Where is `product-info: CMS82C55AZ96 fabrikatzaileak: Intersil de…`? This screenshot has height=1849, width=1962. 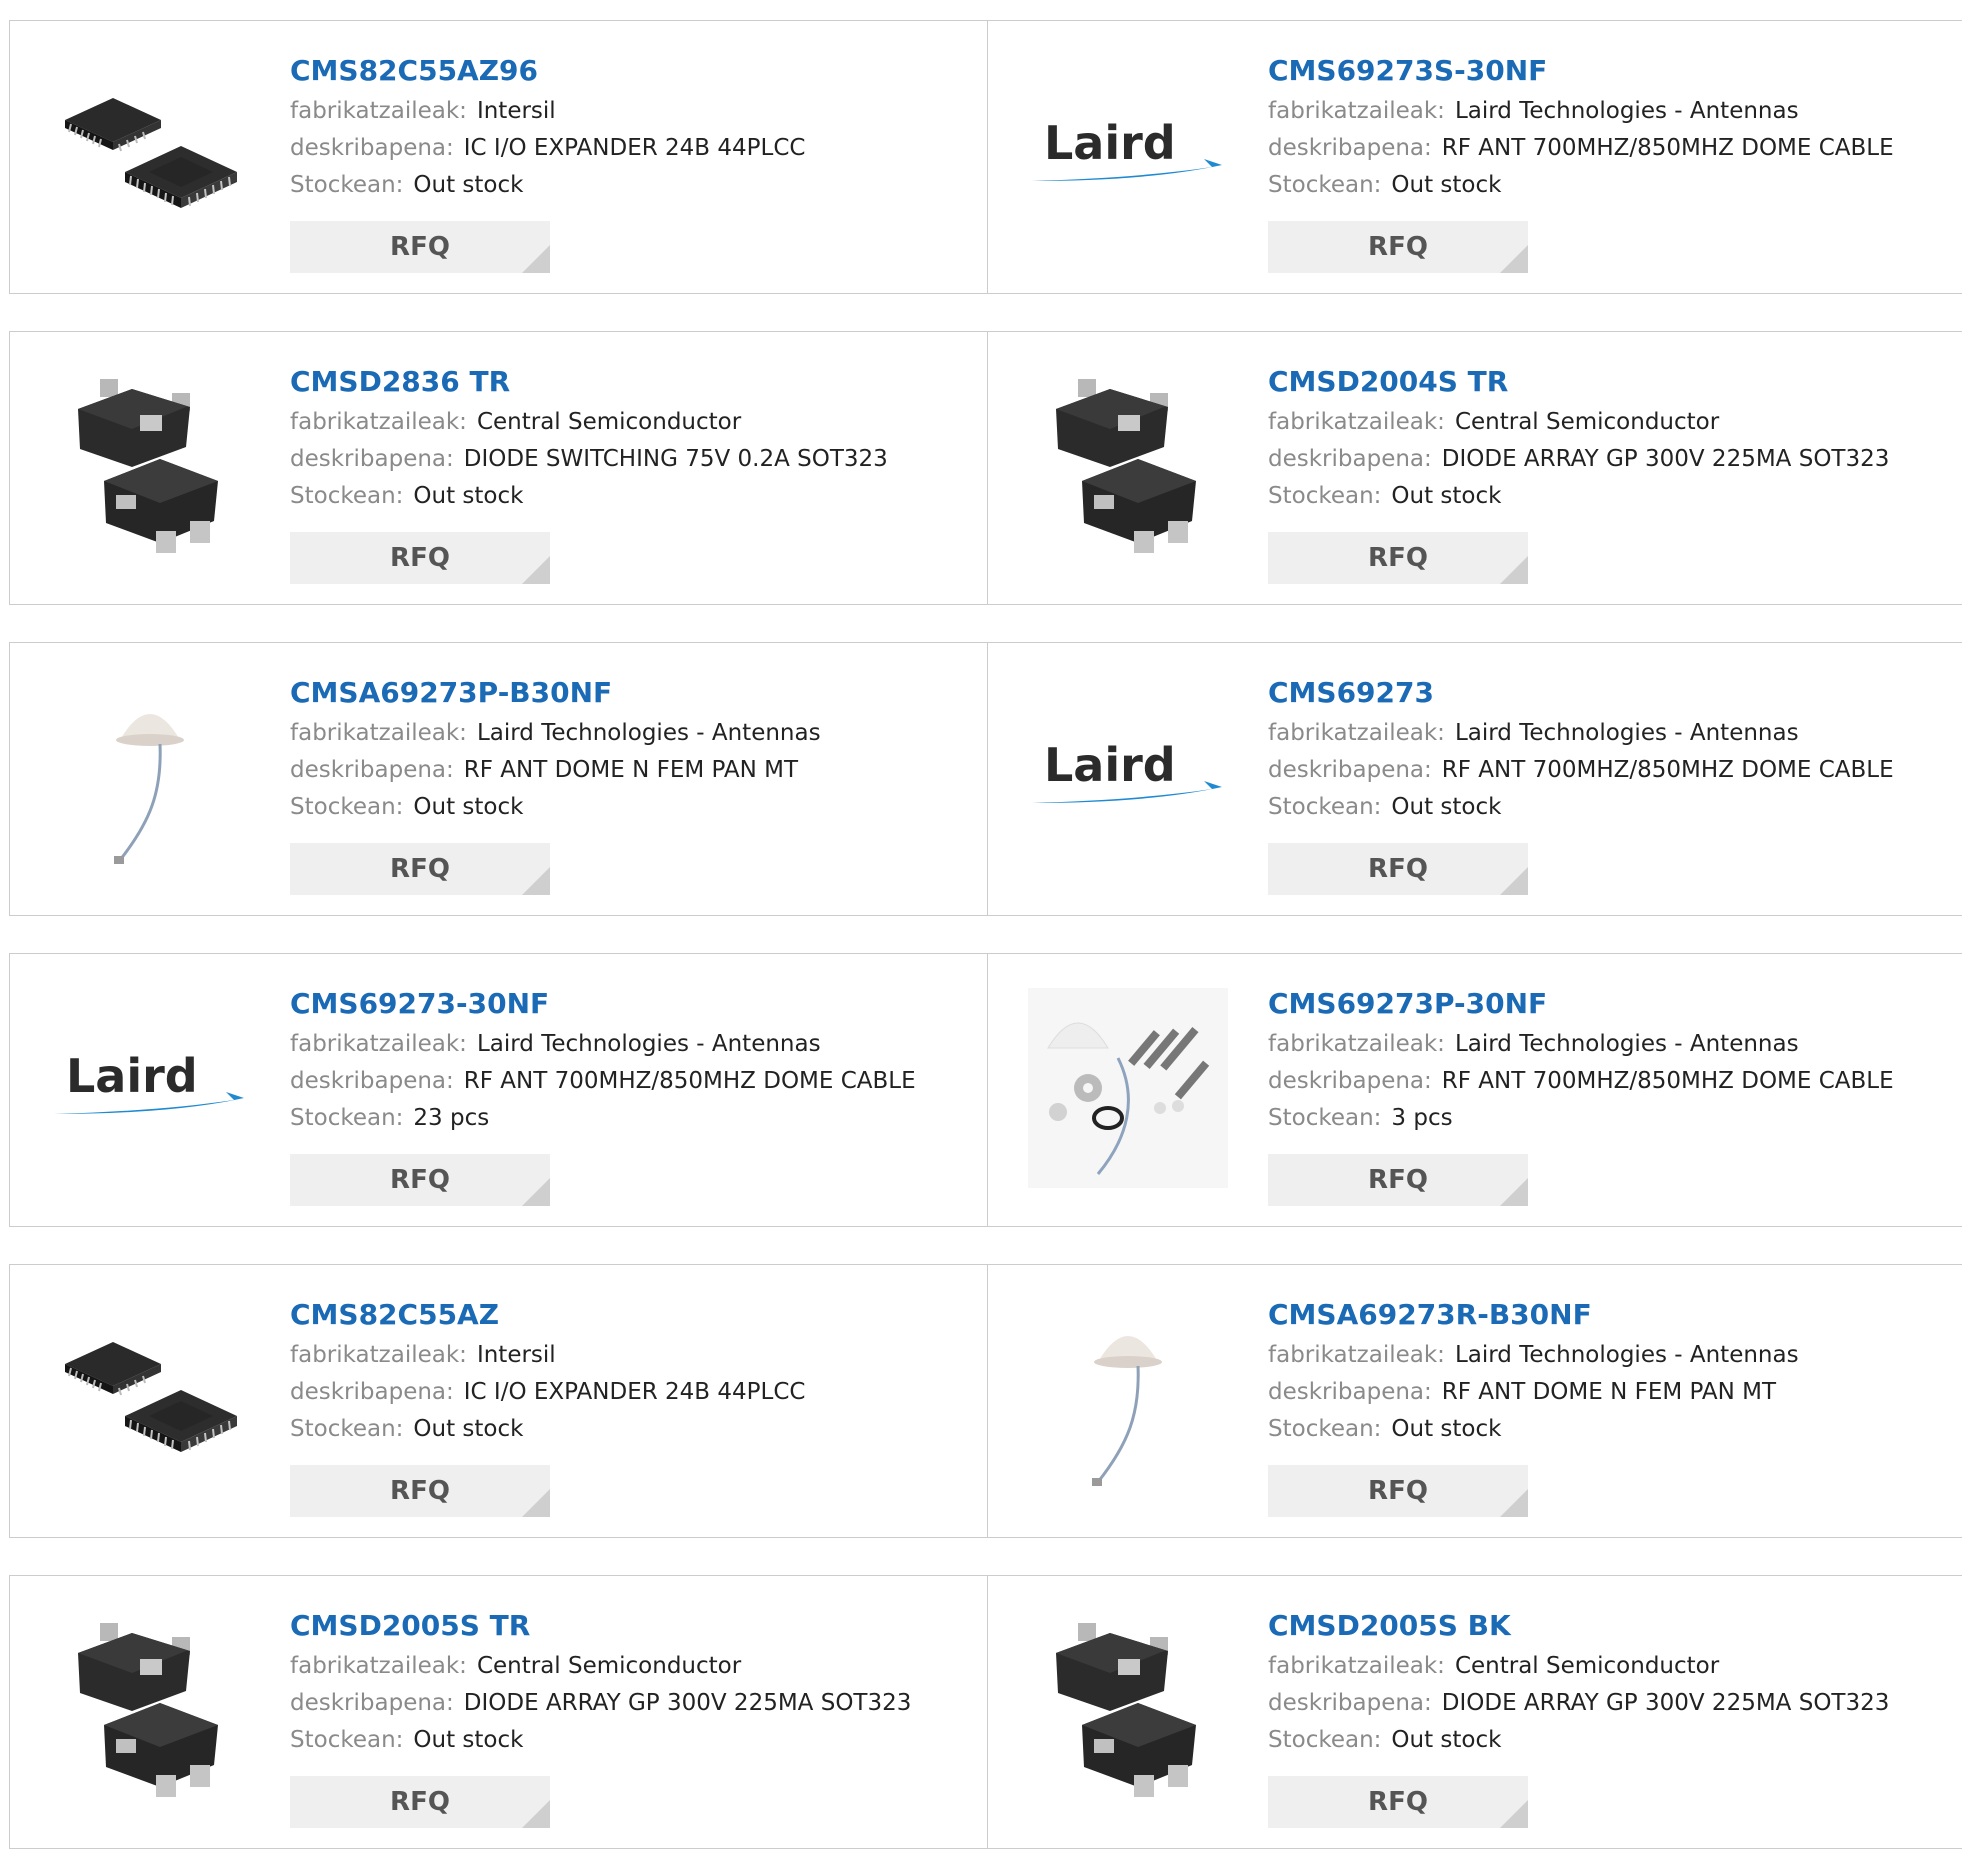
product-info: CMS82C55AZ96 fabrikatzaileak: Intersil de… is located at coordinates (547, 126).